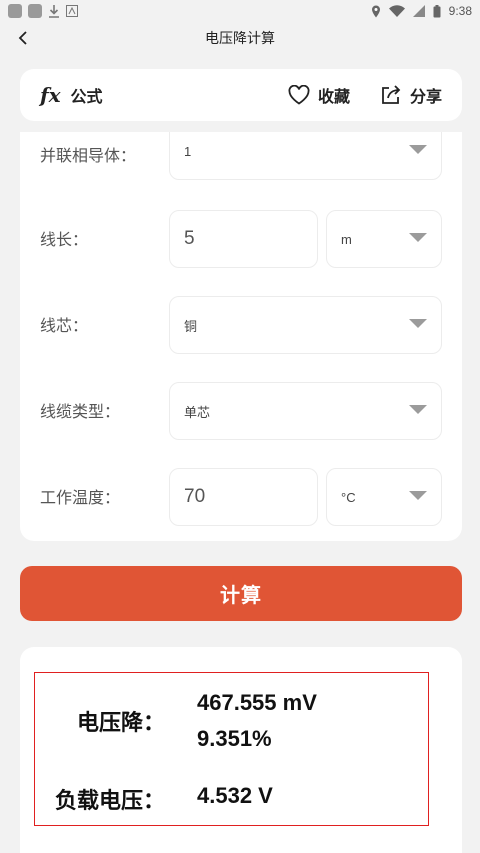  What do you see at coordinates (418, 11) in the screenshot?
I see `signal-icon` at bounding box center [418, 11].